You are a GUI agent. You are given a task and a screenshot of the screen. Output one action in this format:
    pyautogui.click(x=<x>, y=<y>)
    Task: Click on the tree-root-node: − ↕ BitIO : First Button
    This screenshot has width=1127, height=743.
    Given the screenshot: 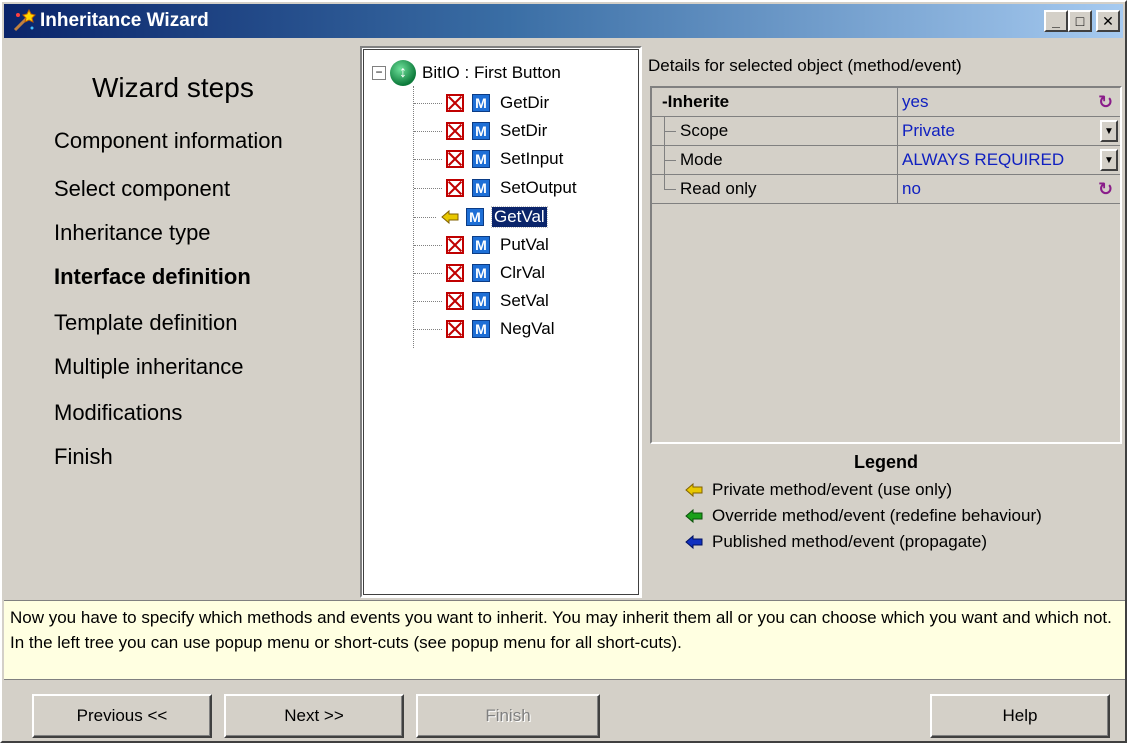 What is the action you would take?
    pyautogui.click(x=466, y=73)
    